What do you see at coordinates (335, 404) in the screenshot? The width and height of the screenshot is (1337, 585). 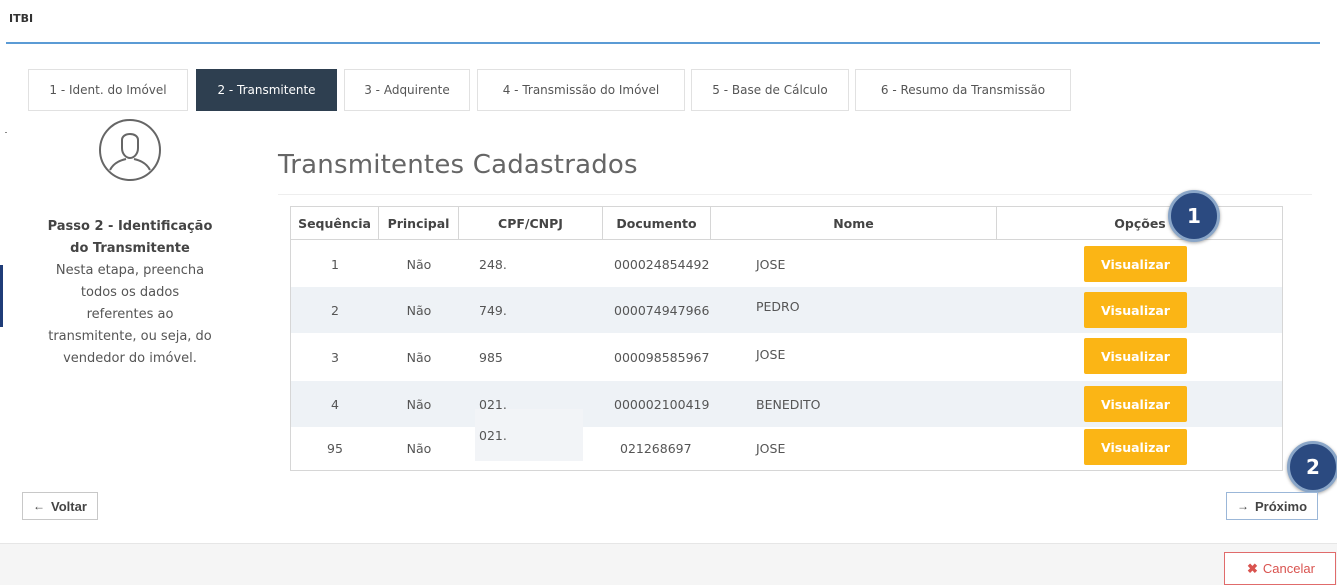 I see `cell-sequencia: 4` at bounding box center [335, 404].